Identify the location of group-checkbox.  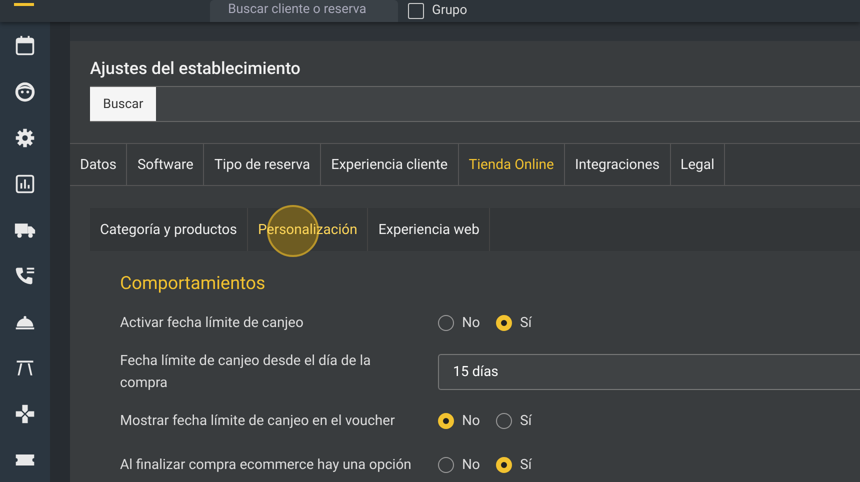
(416, 11).